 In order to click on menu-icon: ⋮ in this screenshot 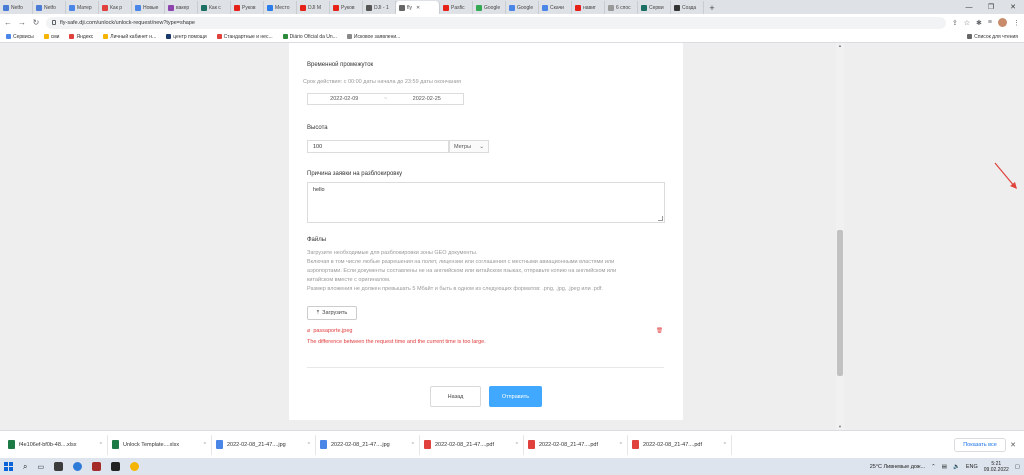, I will do `click(1016, 23)`.